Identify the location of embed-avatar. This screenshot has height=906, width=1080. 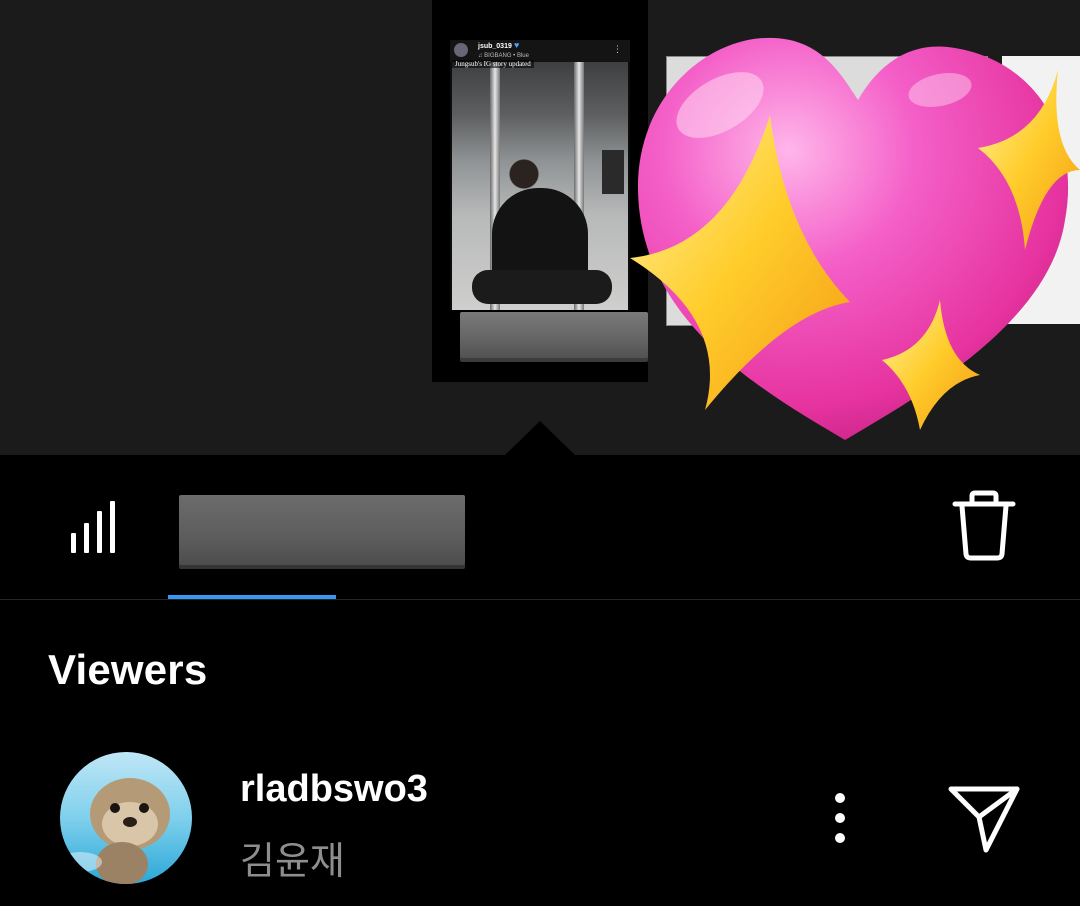
(461, 50).